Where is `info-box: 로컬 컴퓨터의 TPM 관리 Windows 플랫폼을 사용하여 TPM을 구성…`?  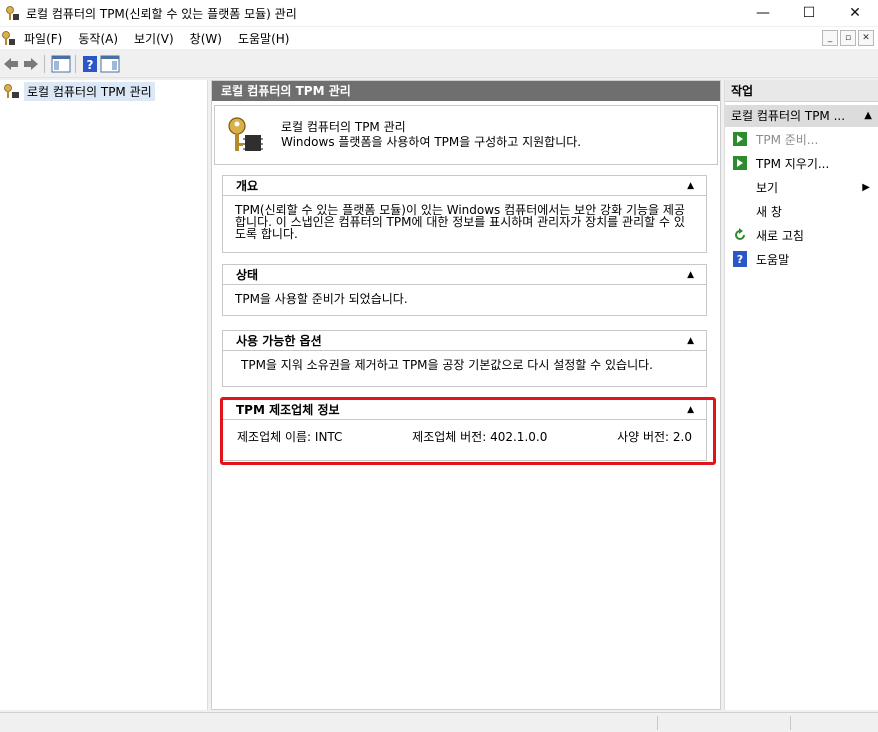
info-box: 로컬 컴퓨터의 TPM 관리 Windows 플랫폼을 사용하여 TPM을 구성… is located at coordinates (466, 135).